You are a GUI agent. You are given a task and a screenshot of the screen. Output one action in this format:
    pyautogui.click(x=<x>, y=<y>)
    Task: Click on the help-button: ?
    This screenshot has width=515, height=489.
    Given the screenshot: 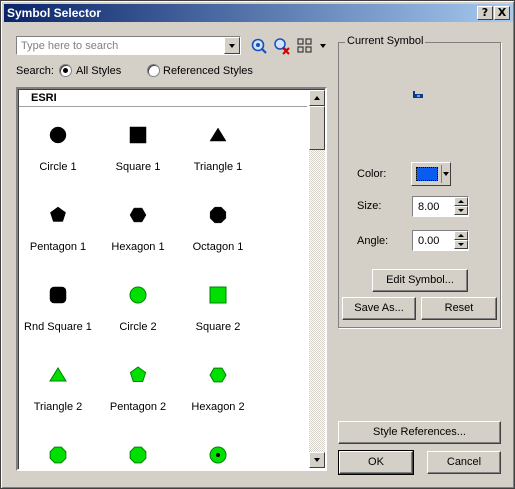 What is the action you would take?
    pyautogui.click(x=485, y=13)
    